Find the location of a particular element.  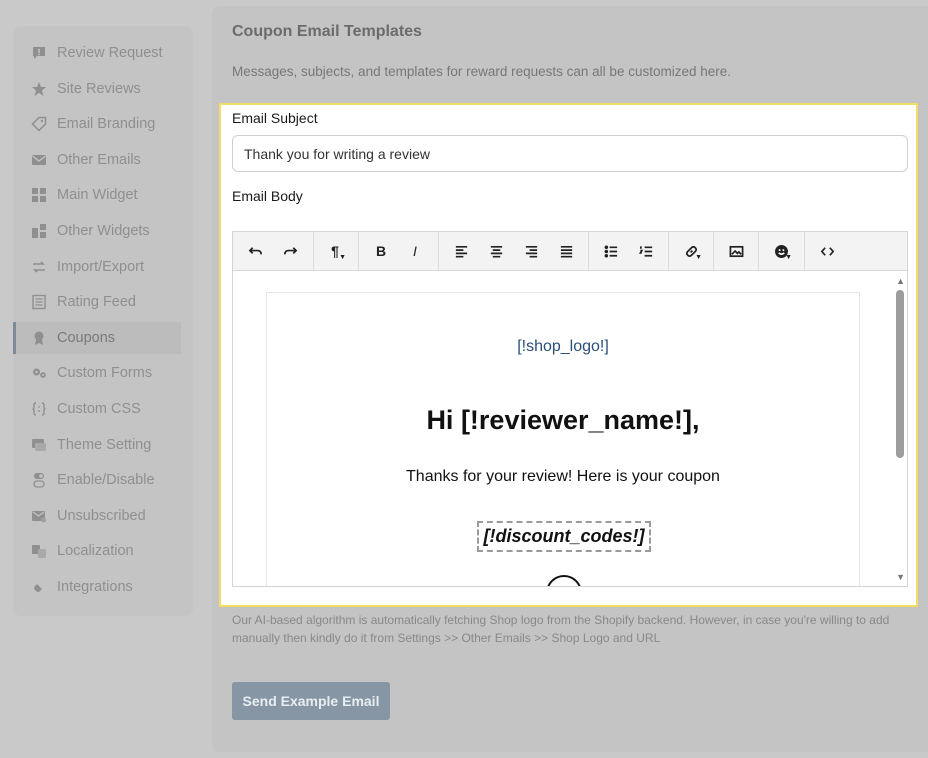

scroll-up-icon: ▲ is located at coordinates (900, 281).